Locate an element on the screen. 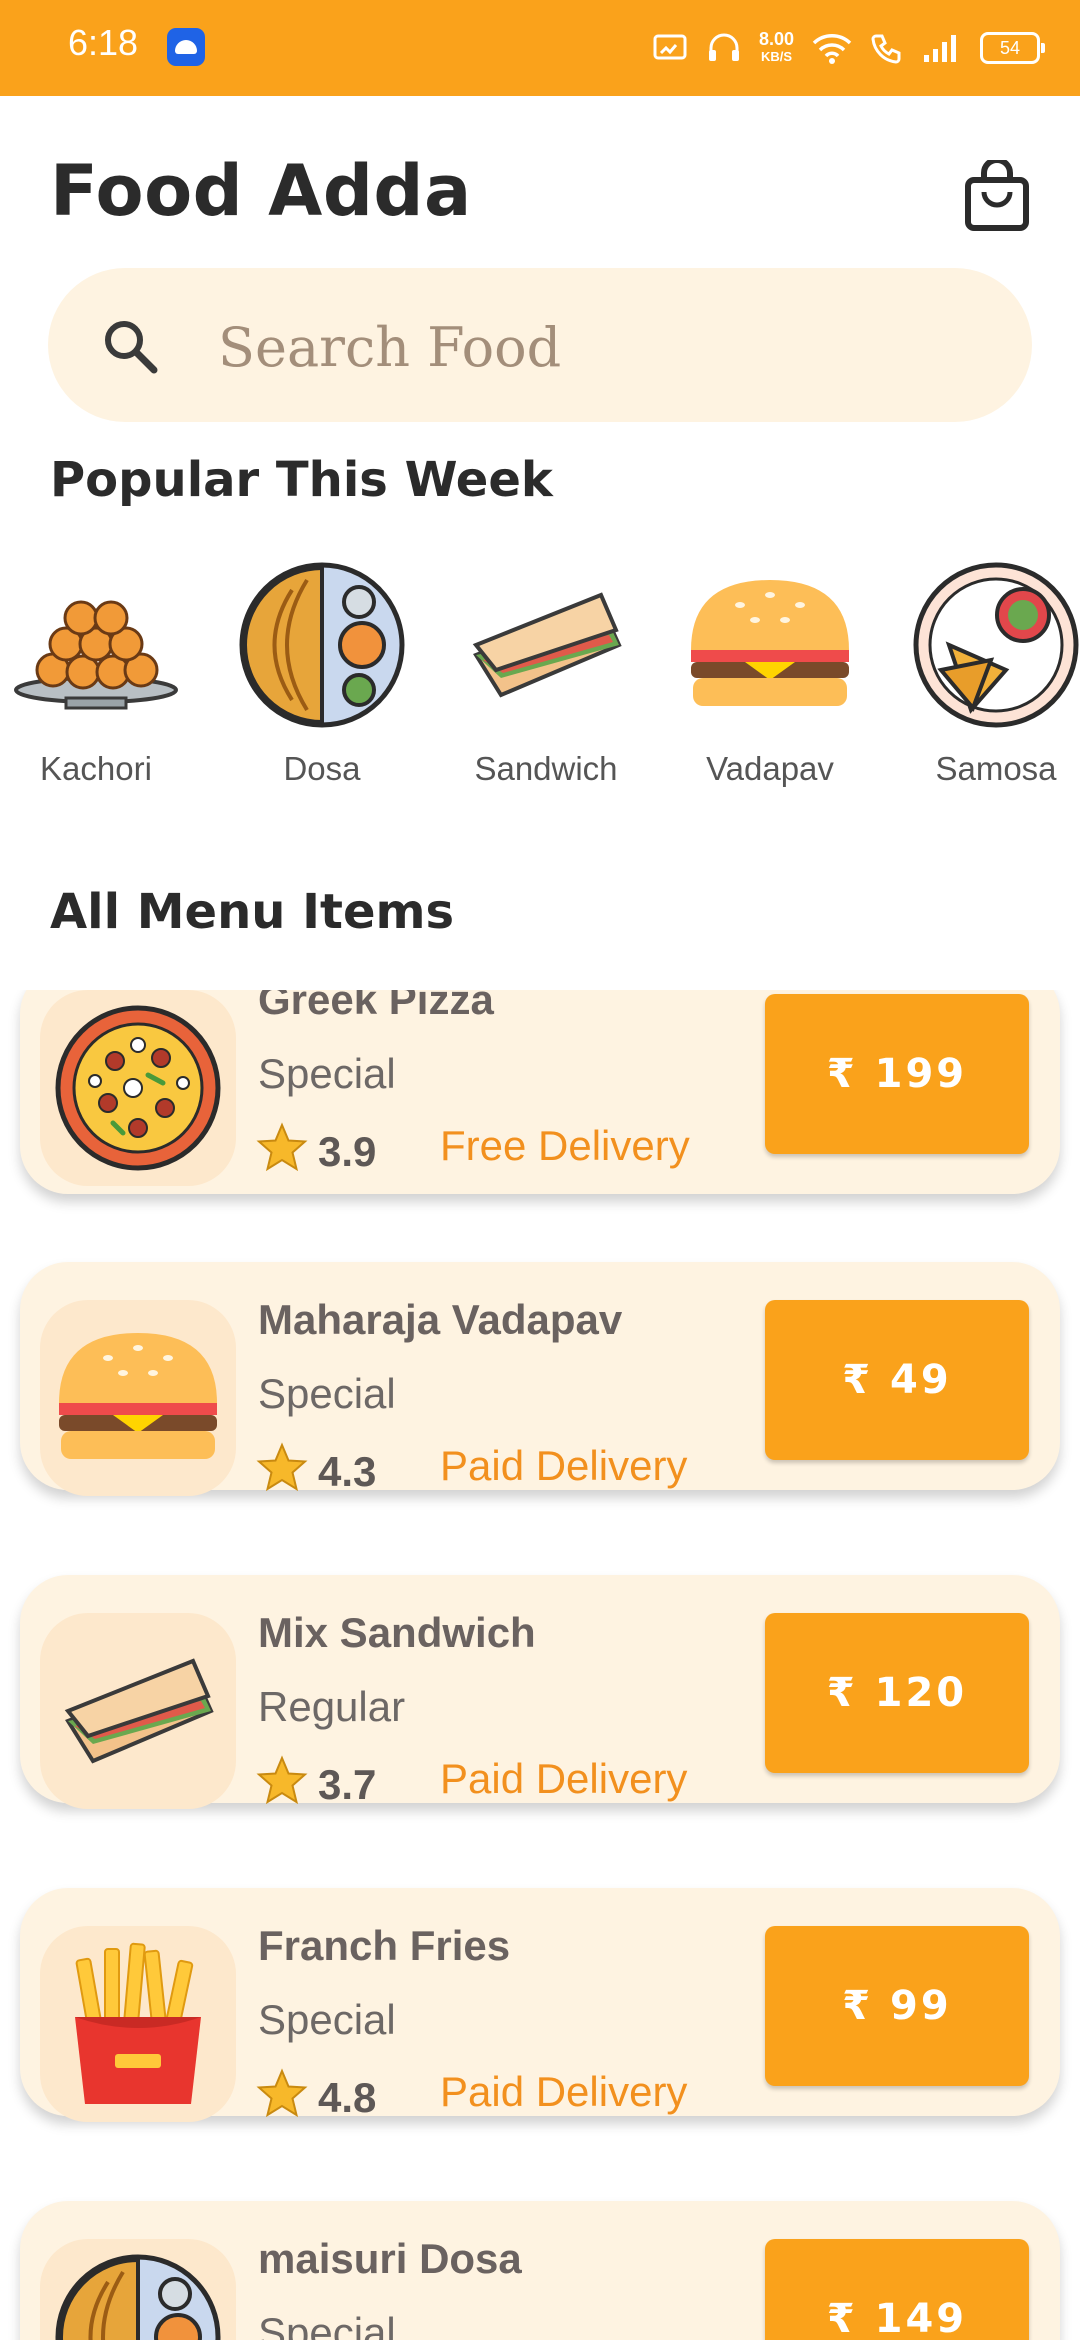 The image size is (1080, 2340). price-button: ₹ 99 is located at coordinates (897, 2006).